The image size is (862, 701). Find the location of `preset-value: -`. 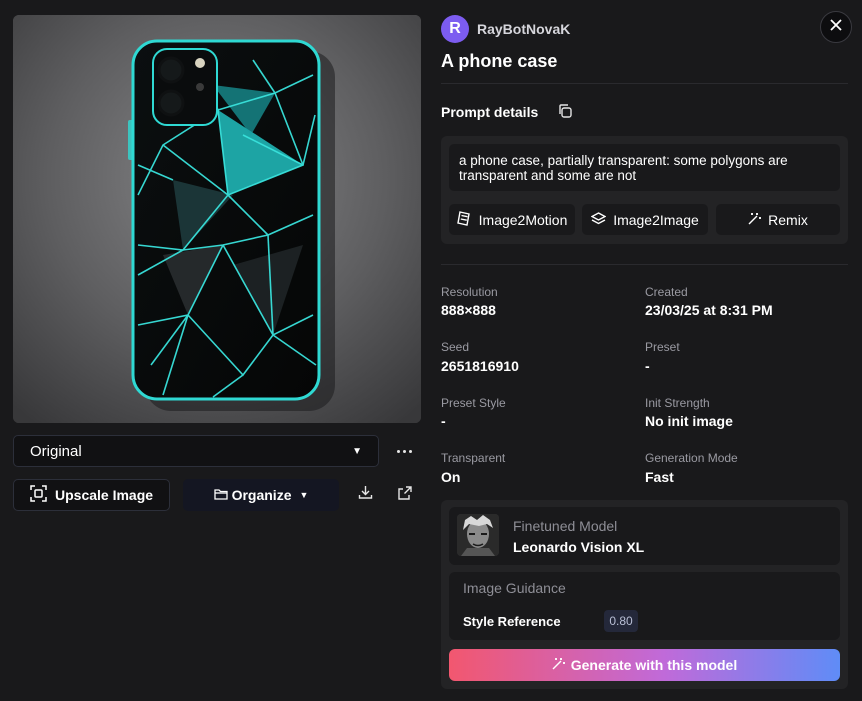

preset-value: - is located at coordinates (647, 366).